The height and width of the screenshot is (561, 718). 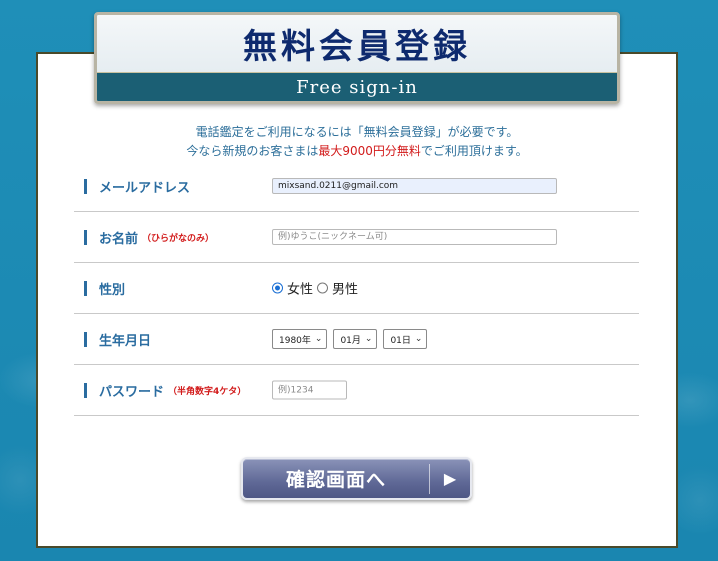 What do you see at coordinates (323, 288) in the screenshot?
I see `gender-male-radio` at bounding box center [323, 288].